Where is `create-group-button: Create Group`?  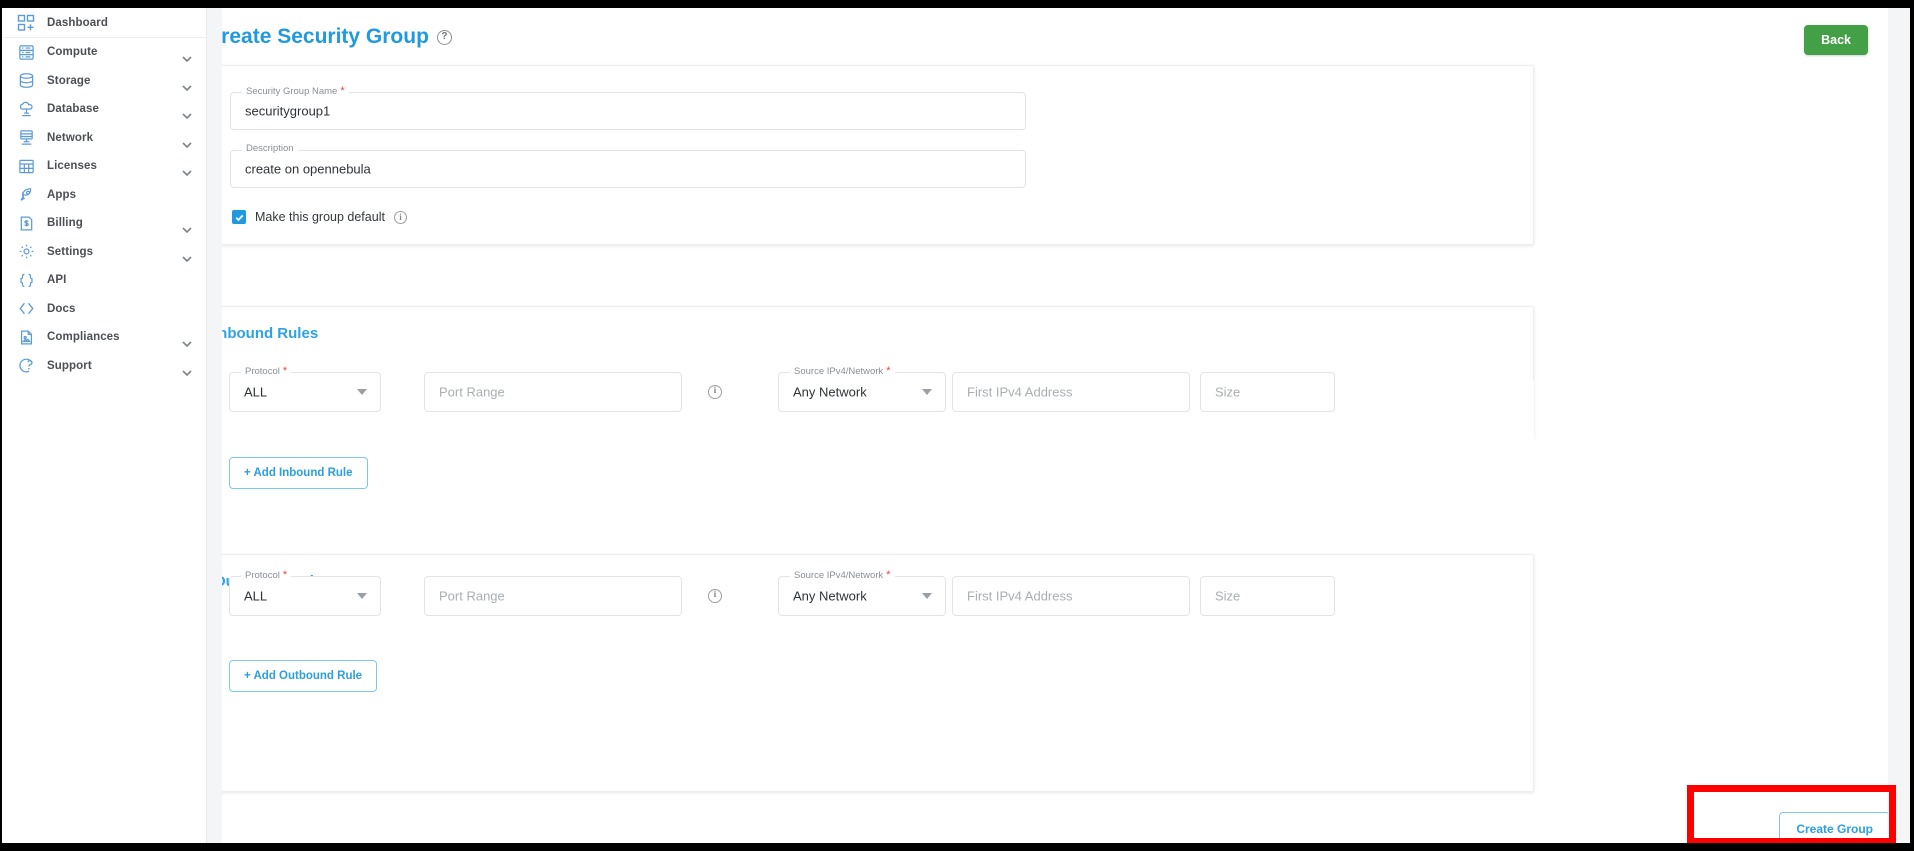
create-group-button: Create Group is located at coordinates (1834, 827).